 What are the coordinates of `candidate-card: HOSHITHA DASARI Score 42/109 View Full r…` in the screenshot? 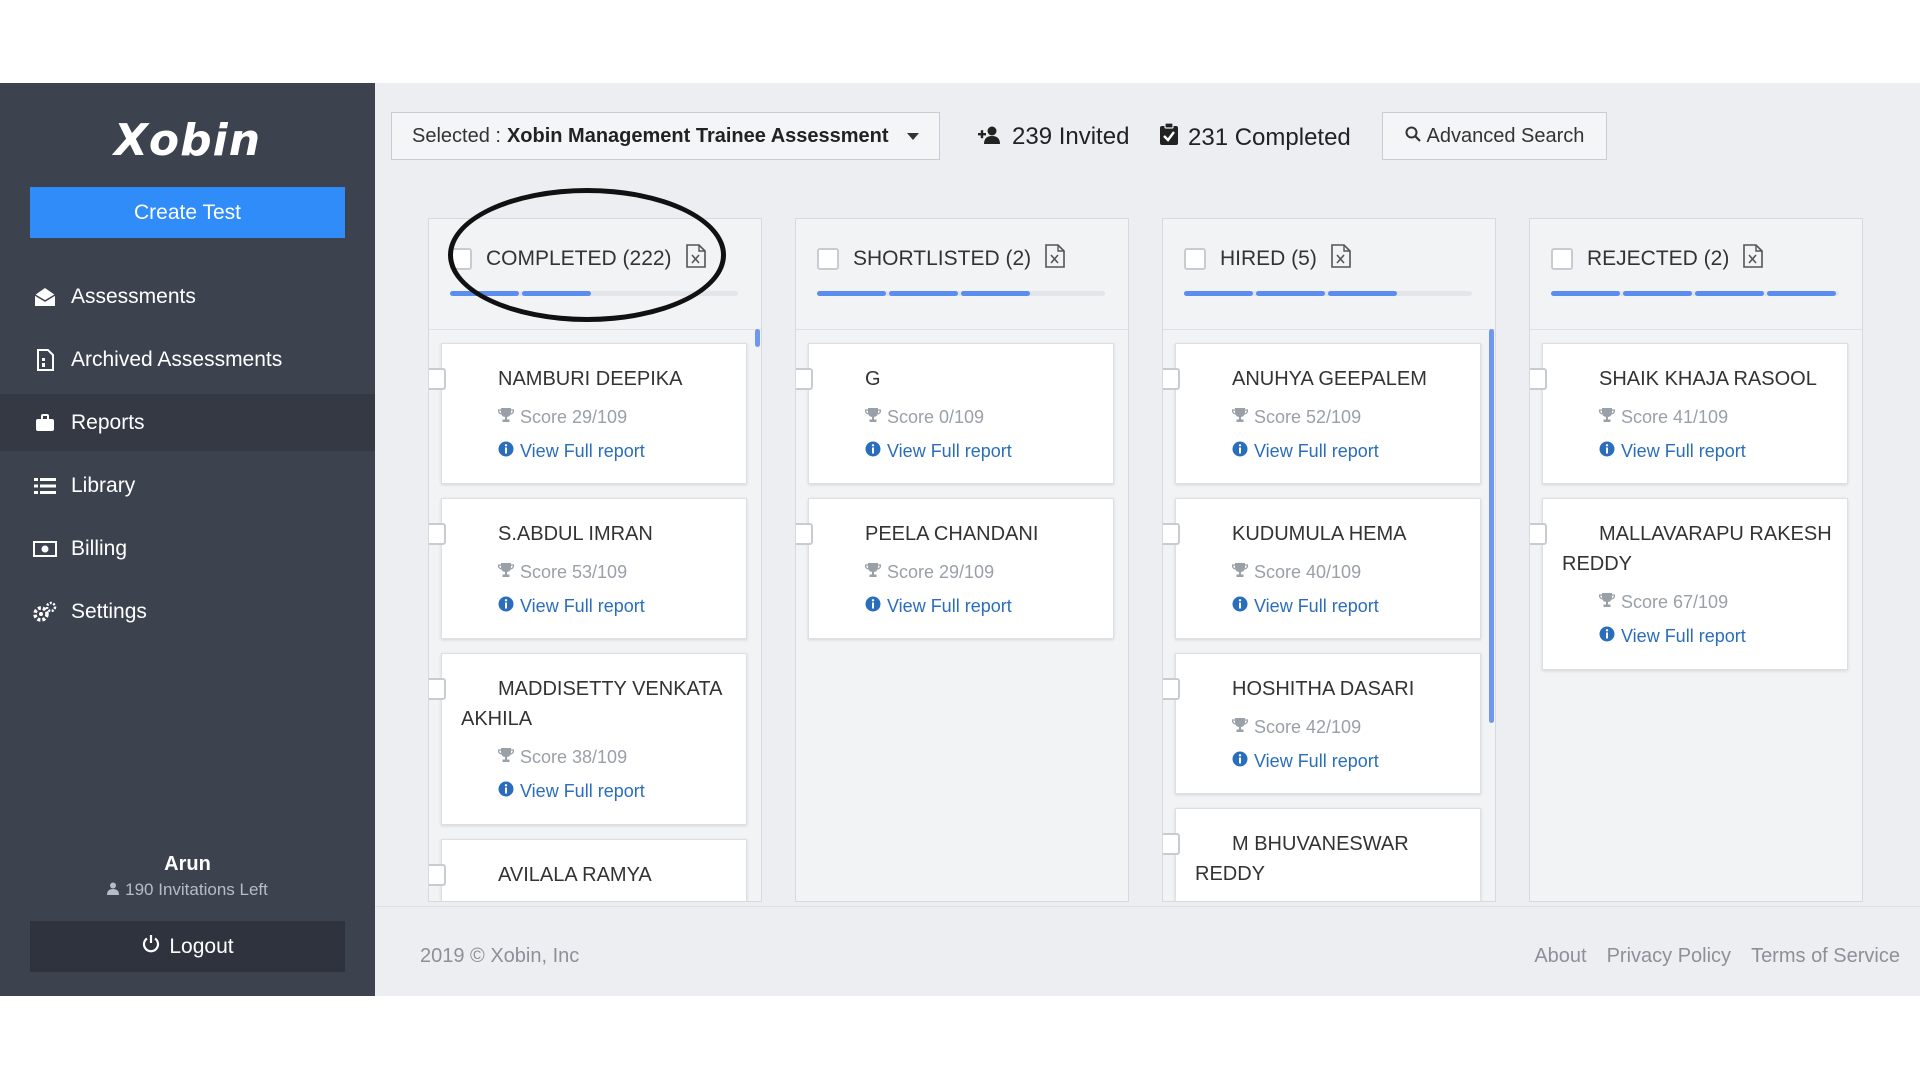 It's located at (1322, 723).